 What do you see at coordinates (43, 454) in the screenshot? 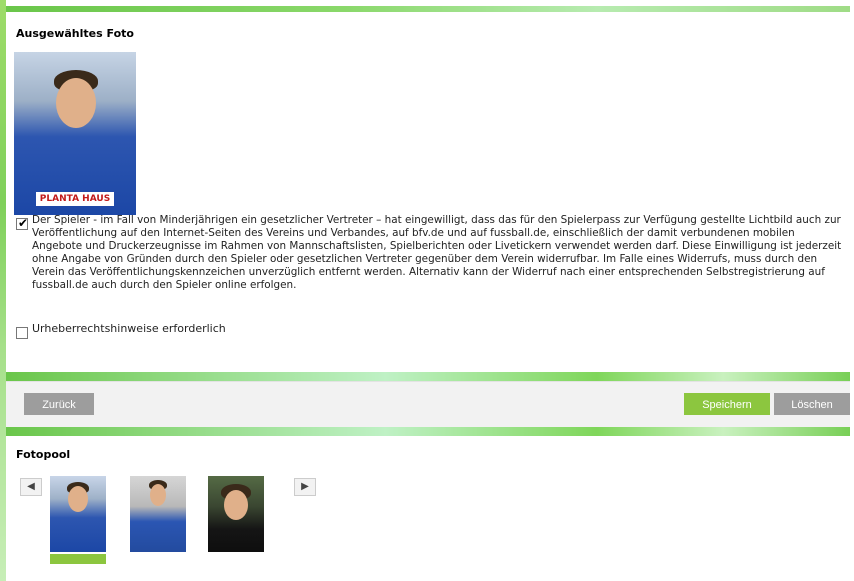
I see `fotopool-title: Fotopool` at bounding box center [43, 454].